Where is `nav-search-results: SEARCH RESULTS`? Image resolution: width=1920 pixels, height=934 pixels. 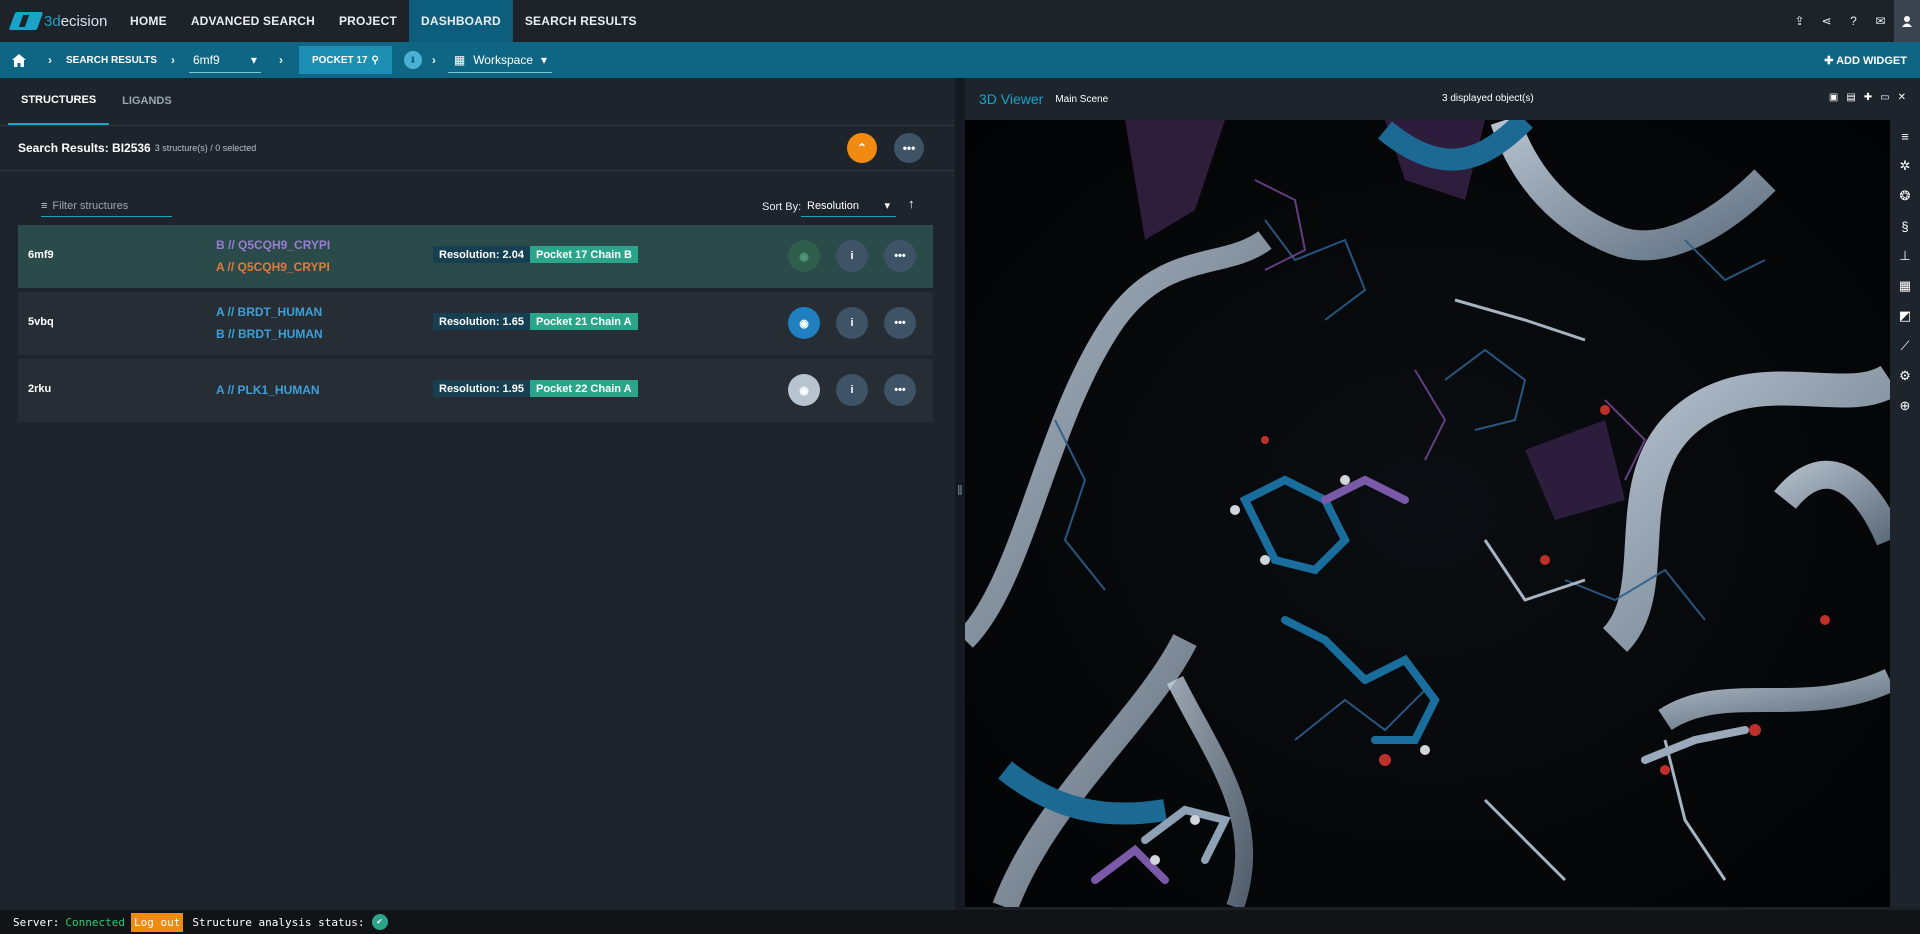
nav-search-results: SEARCH RESULTS is located at coordinates (581, 21).